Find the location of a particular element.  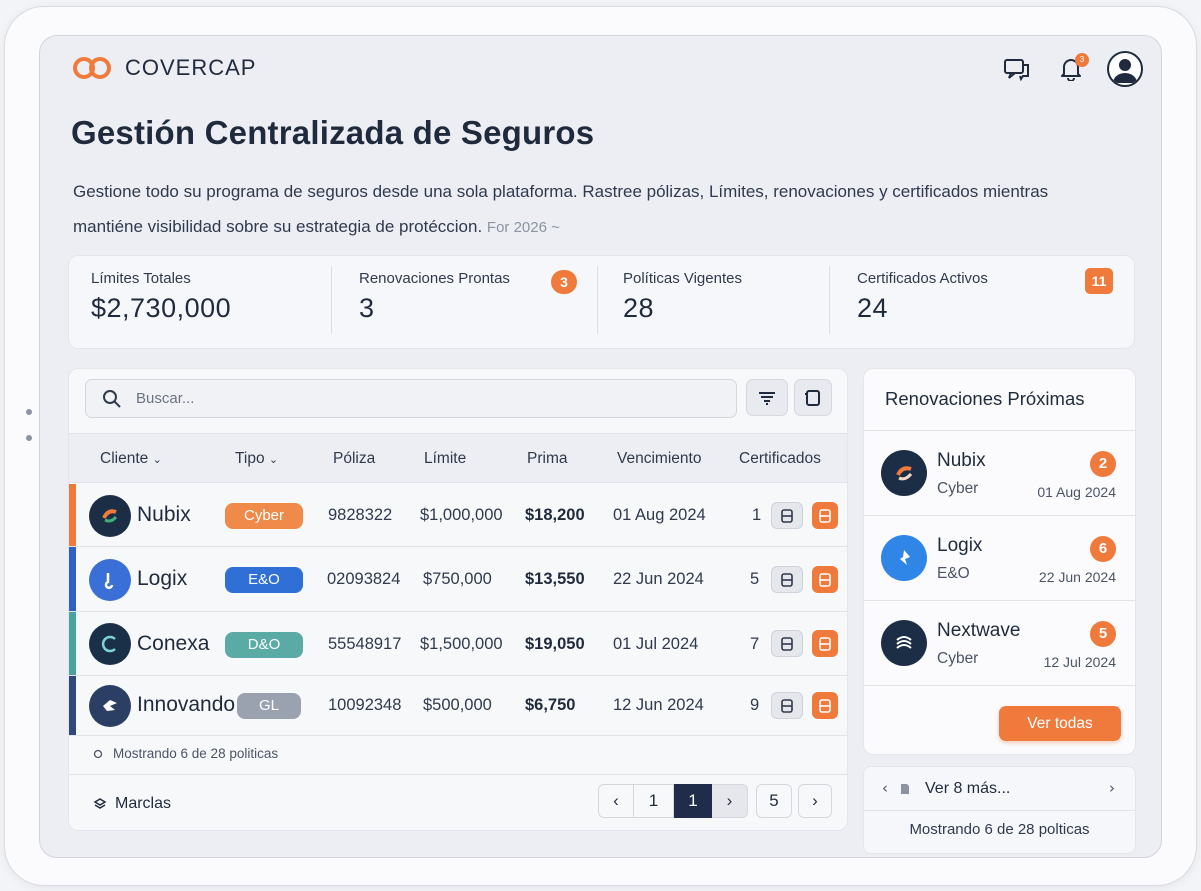

pagination-last-page: 5 is located at coordinates (774, 801).